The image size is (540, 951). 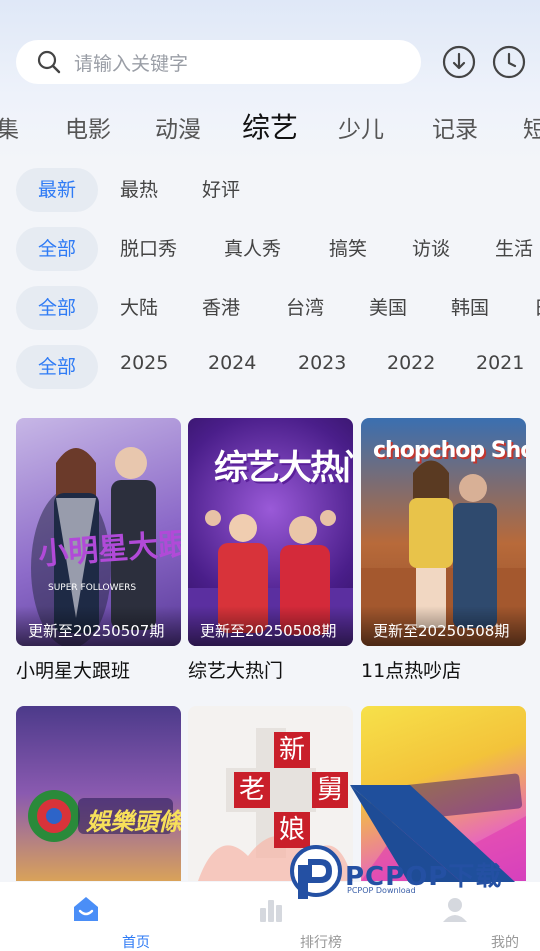 I want to click on poster-logo-text: chopchop Show, so click(x=449, y=450).